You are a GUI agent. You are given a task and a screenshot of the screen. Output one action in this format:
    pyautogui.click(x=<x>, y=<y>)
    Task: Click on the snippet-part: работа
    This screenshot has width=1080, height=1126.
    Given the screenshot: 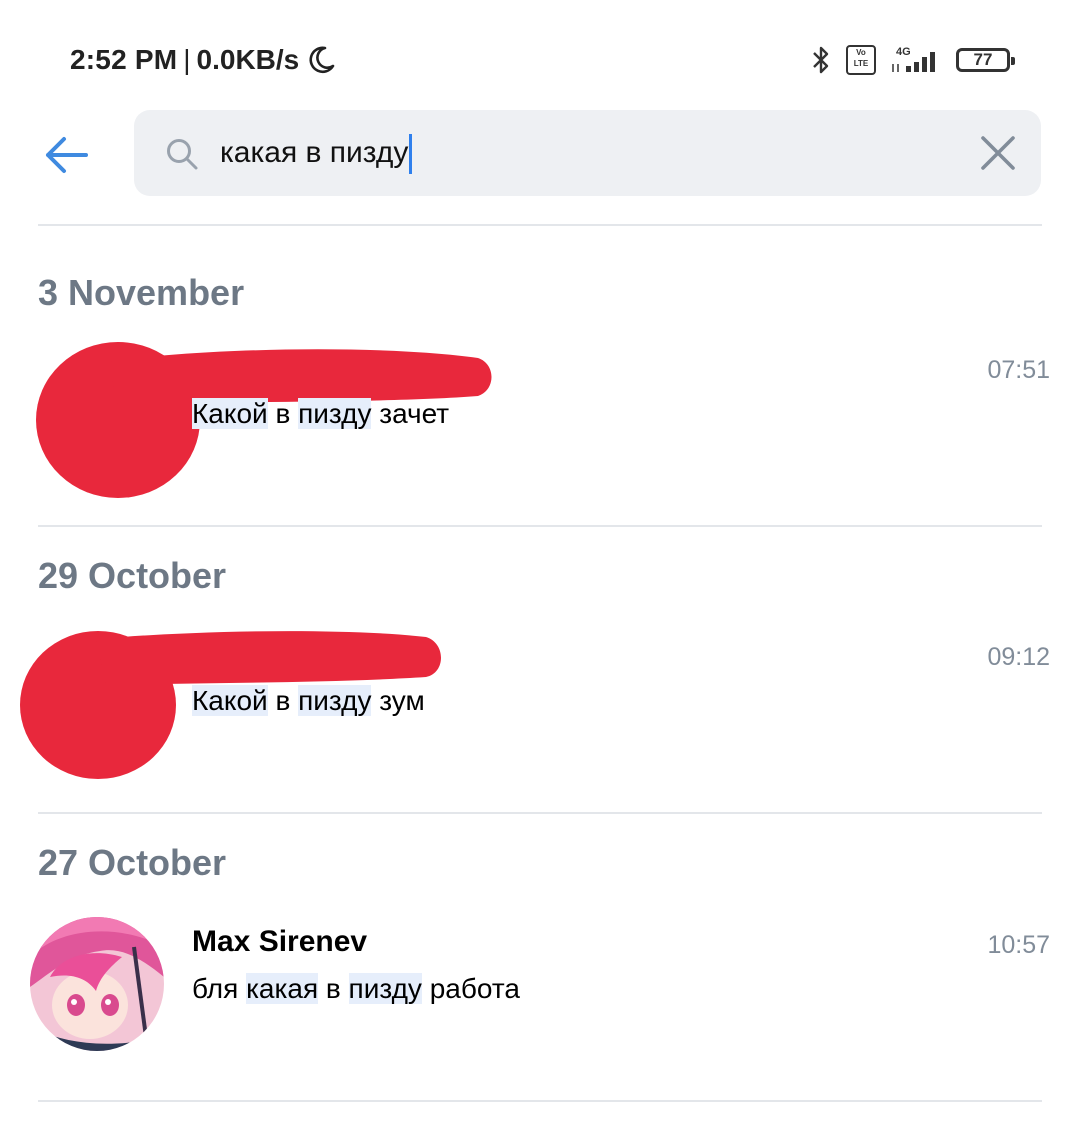 What is the action you would take?
    pyautogui.click(x=470, y=988)
    